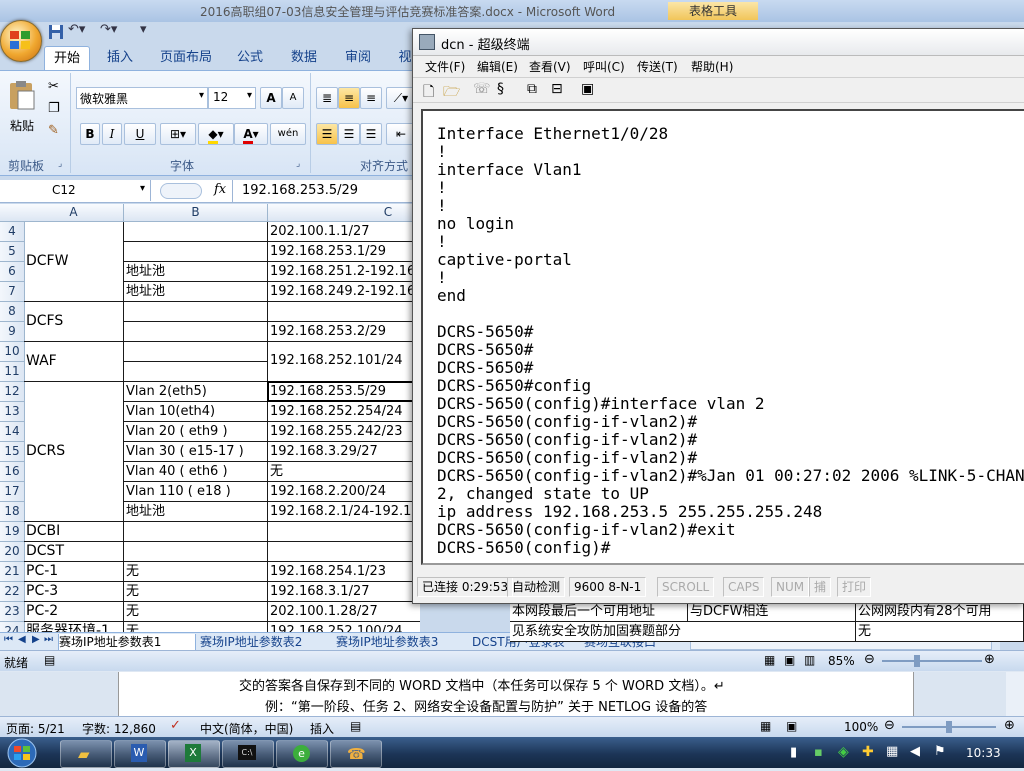 The image size is (1024, 771). What do you see at coordinates (178, 134) in the screenshot?
I see `borders-button: ⊞▾` at bounding box center [178, 134].